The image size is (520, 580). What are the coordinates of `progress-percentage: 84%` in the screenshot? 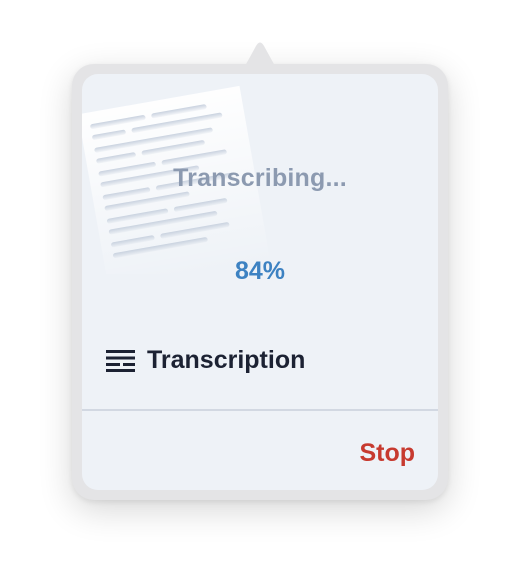 It's located at (260, 271).